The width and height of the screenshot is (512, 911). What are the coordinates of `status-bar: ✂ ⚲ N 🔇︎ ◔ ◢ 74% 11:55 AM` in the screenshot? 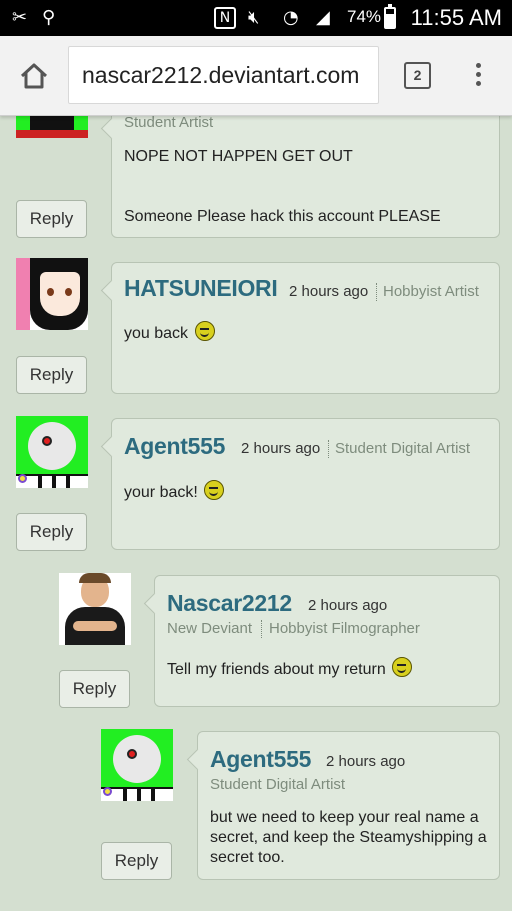 It's located at (256, 18).